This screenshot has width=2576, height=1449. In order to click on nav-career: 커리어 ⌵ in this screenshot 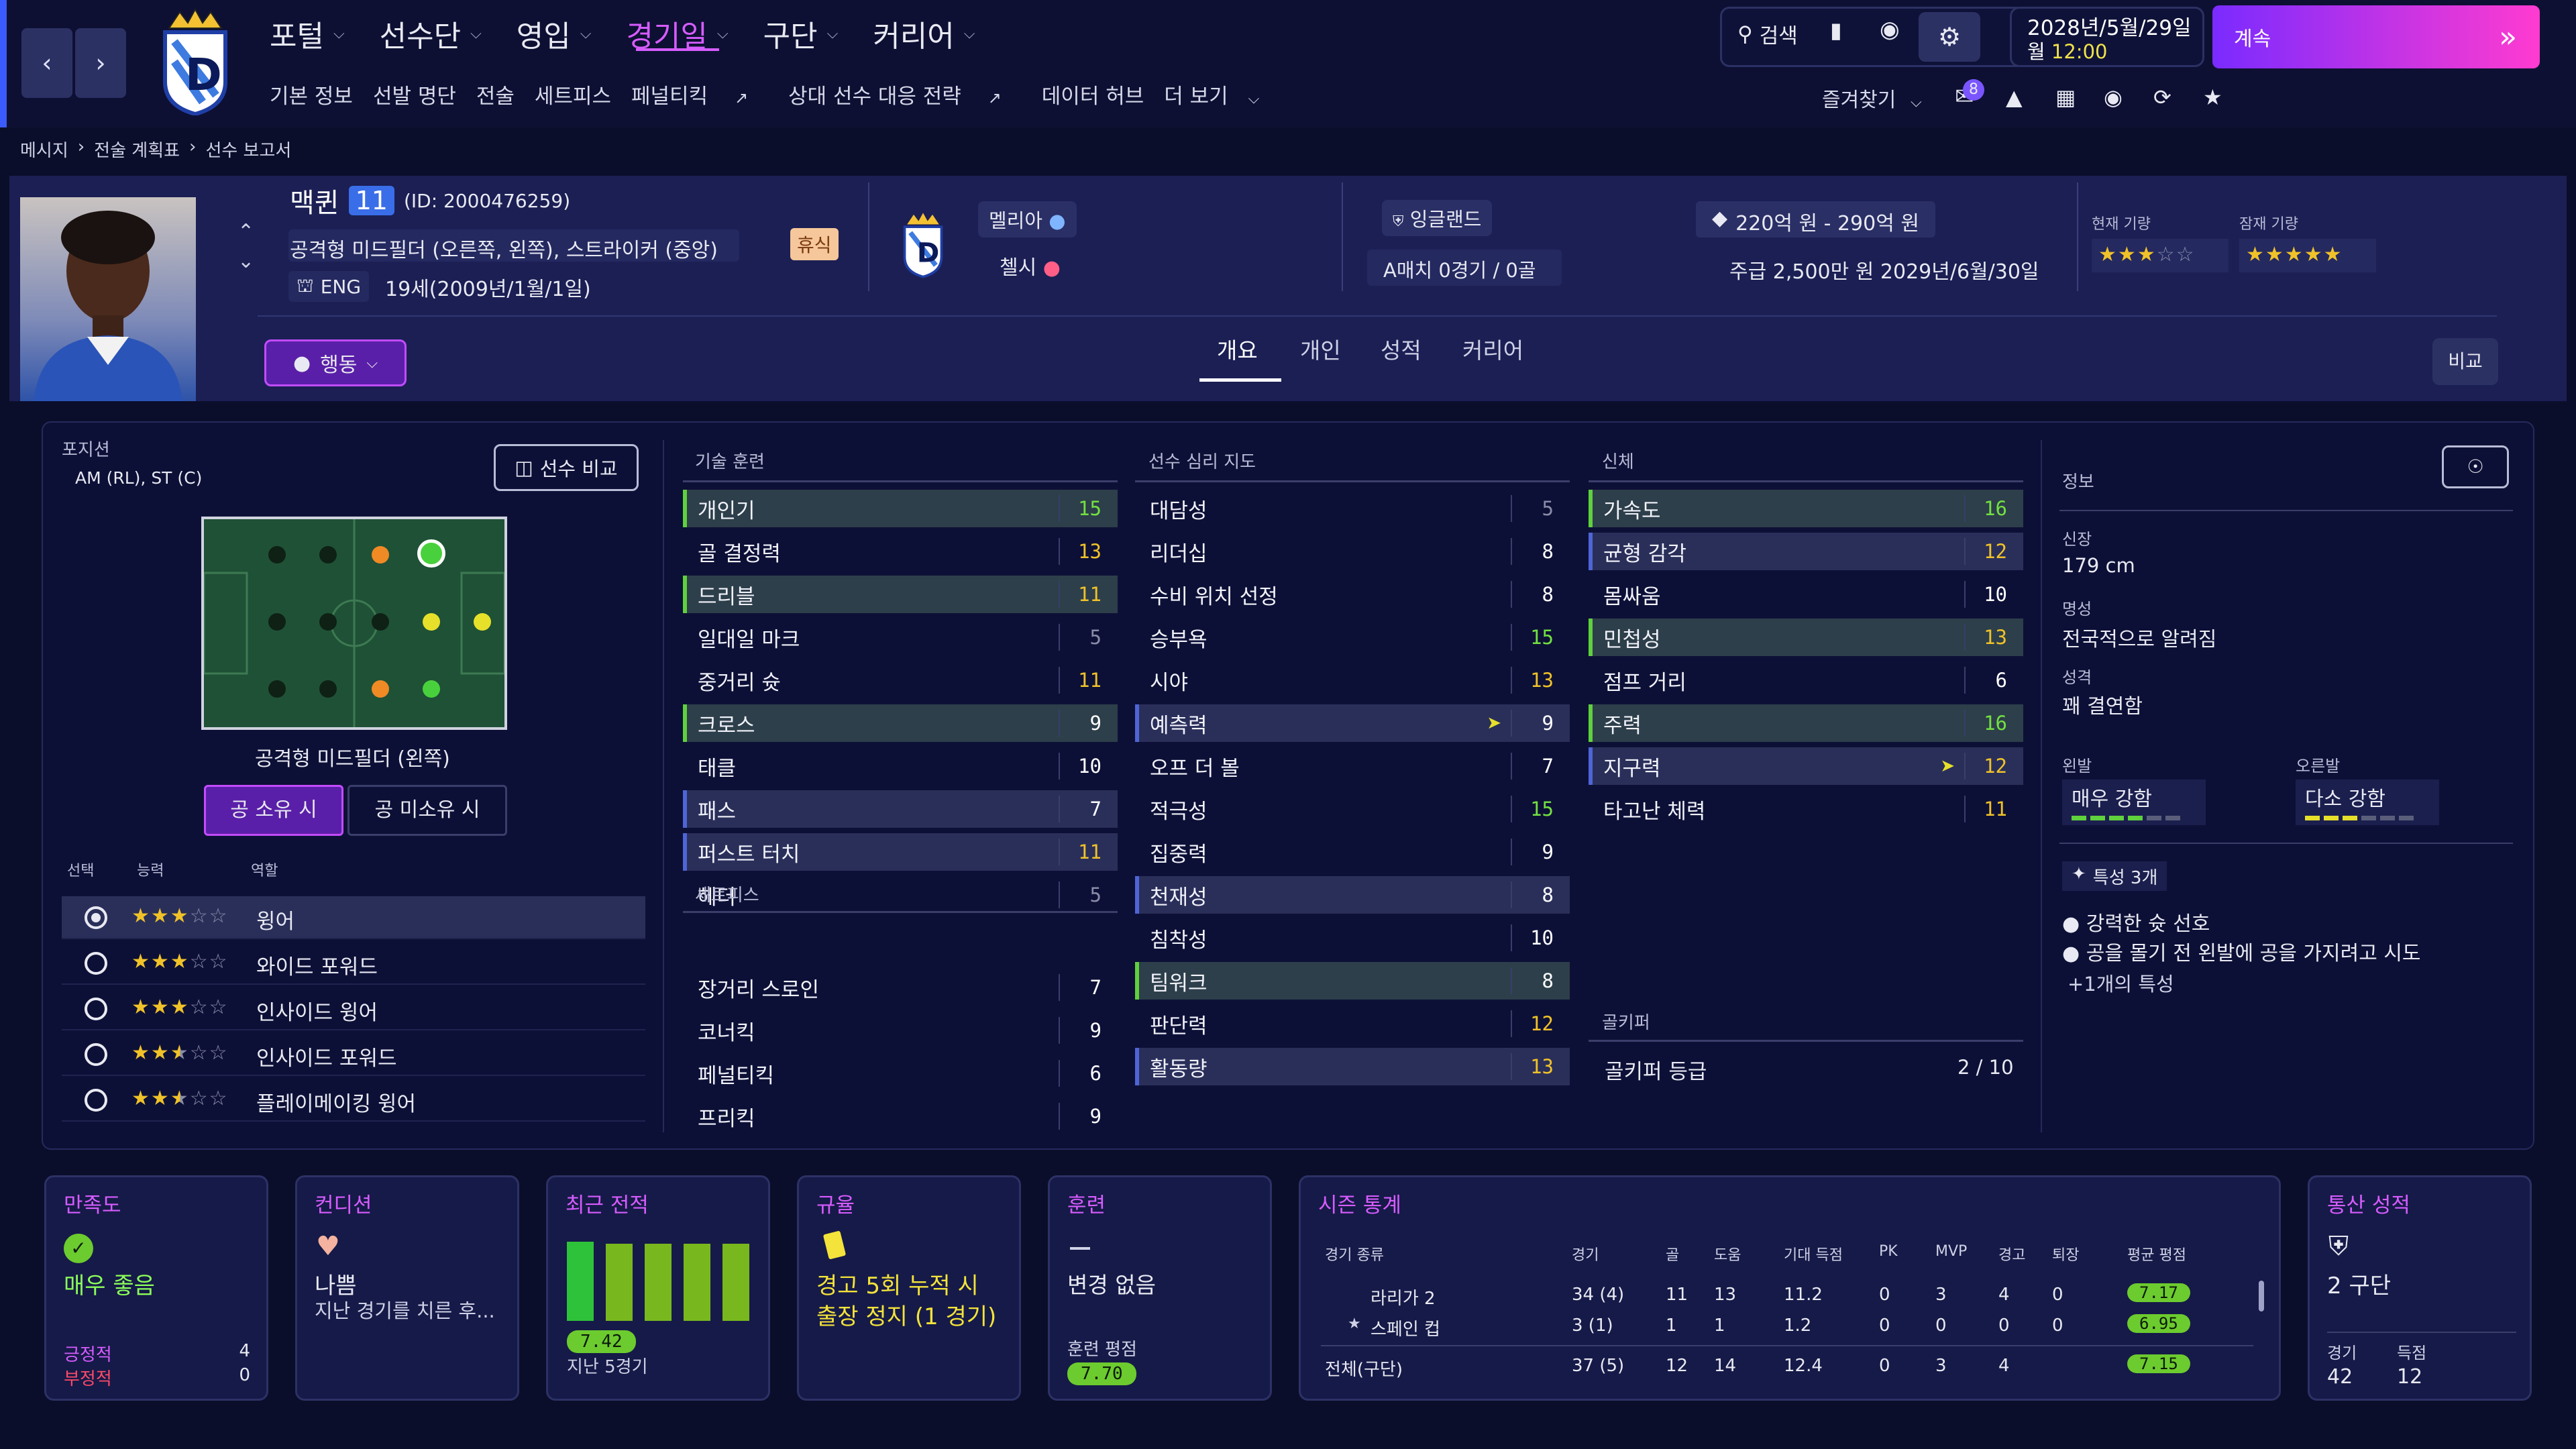, I will do `click(924, 33)`.